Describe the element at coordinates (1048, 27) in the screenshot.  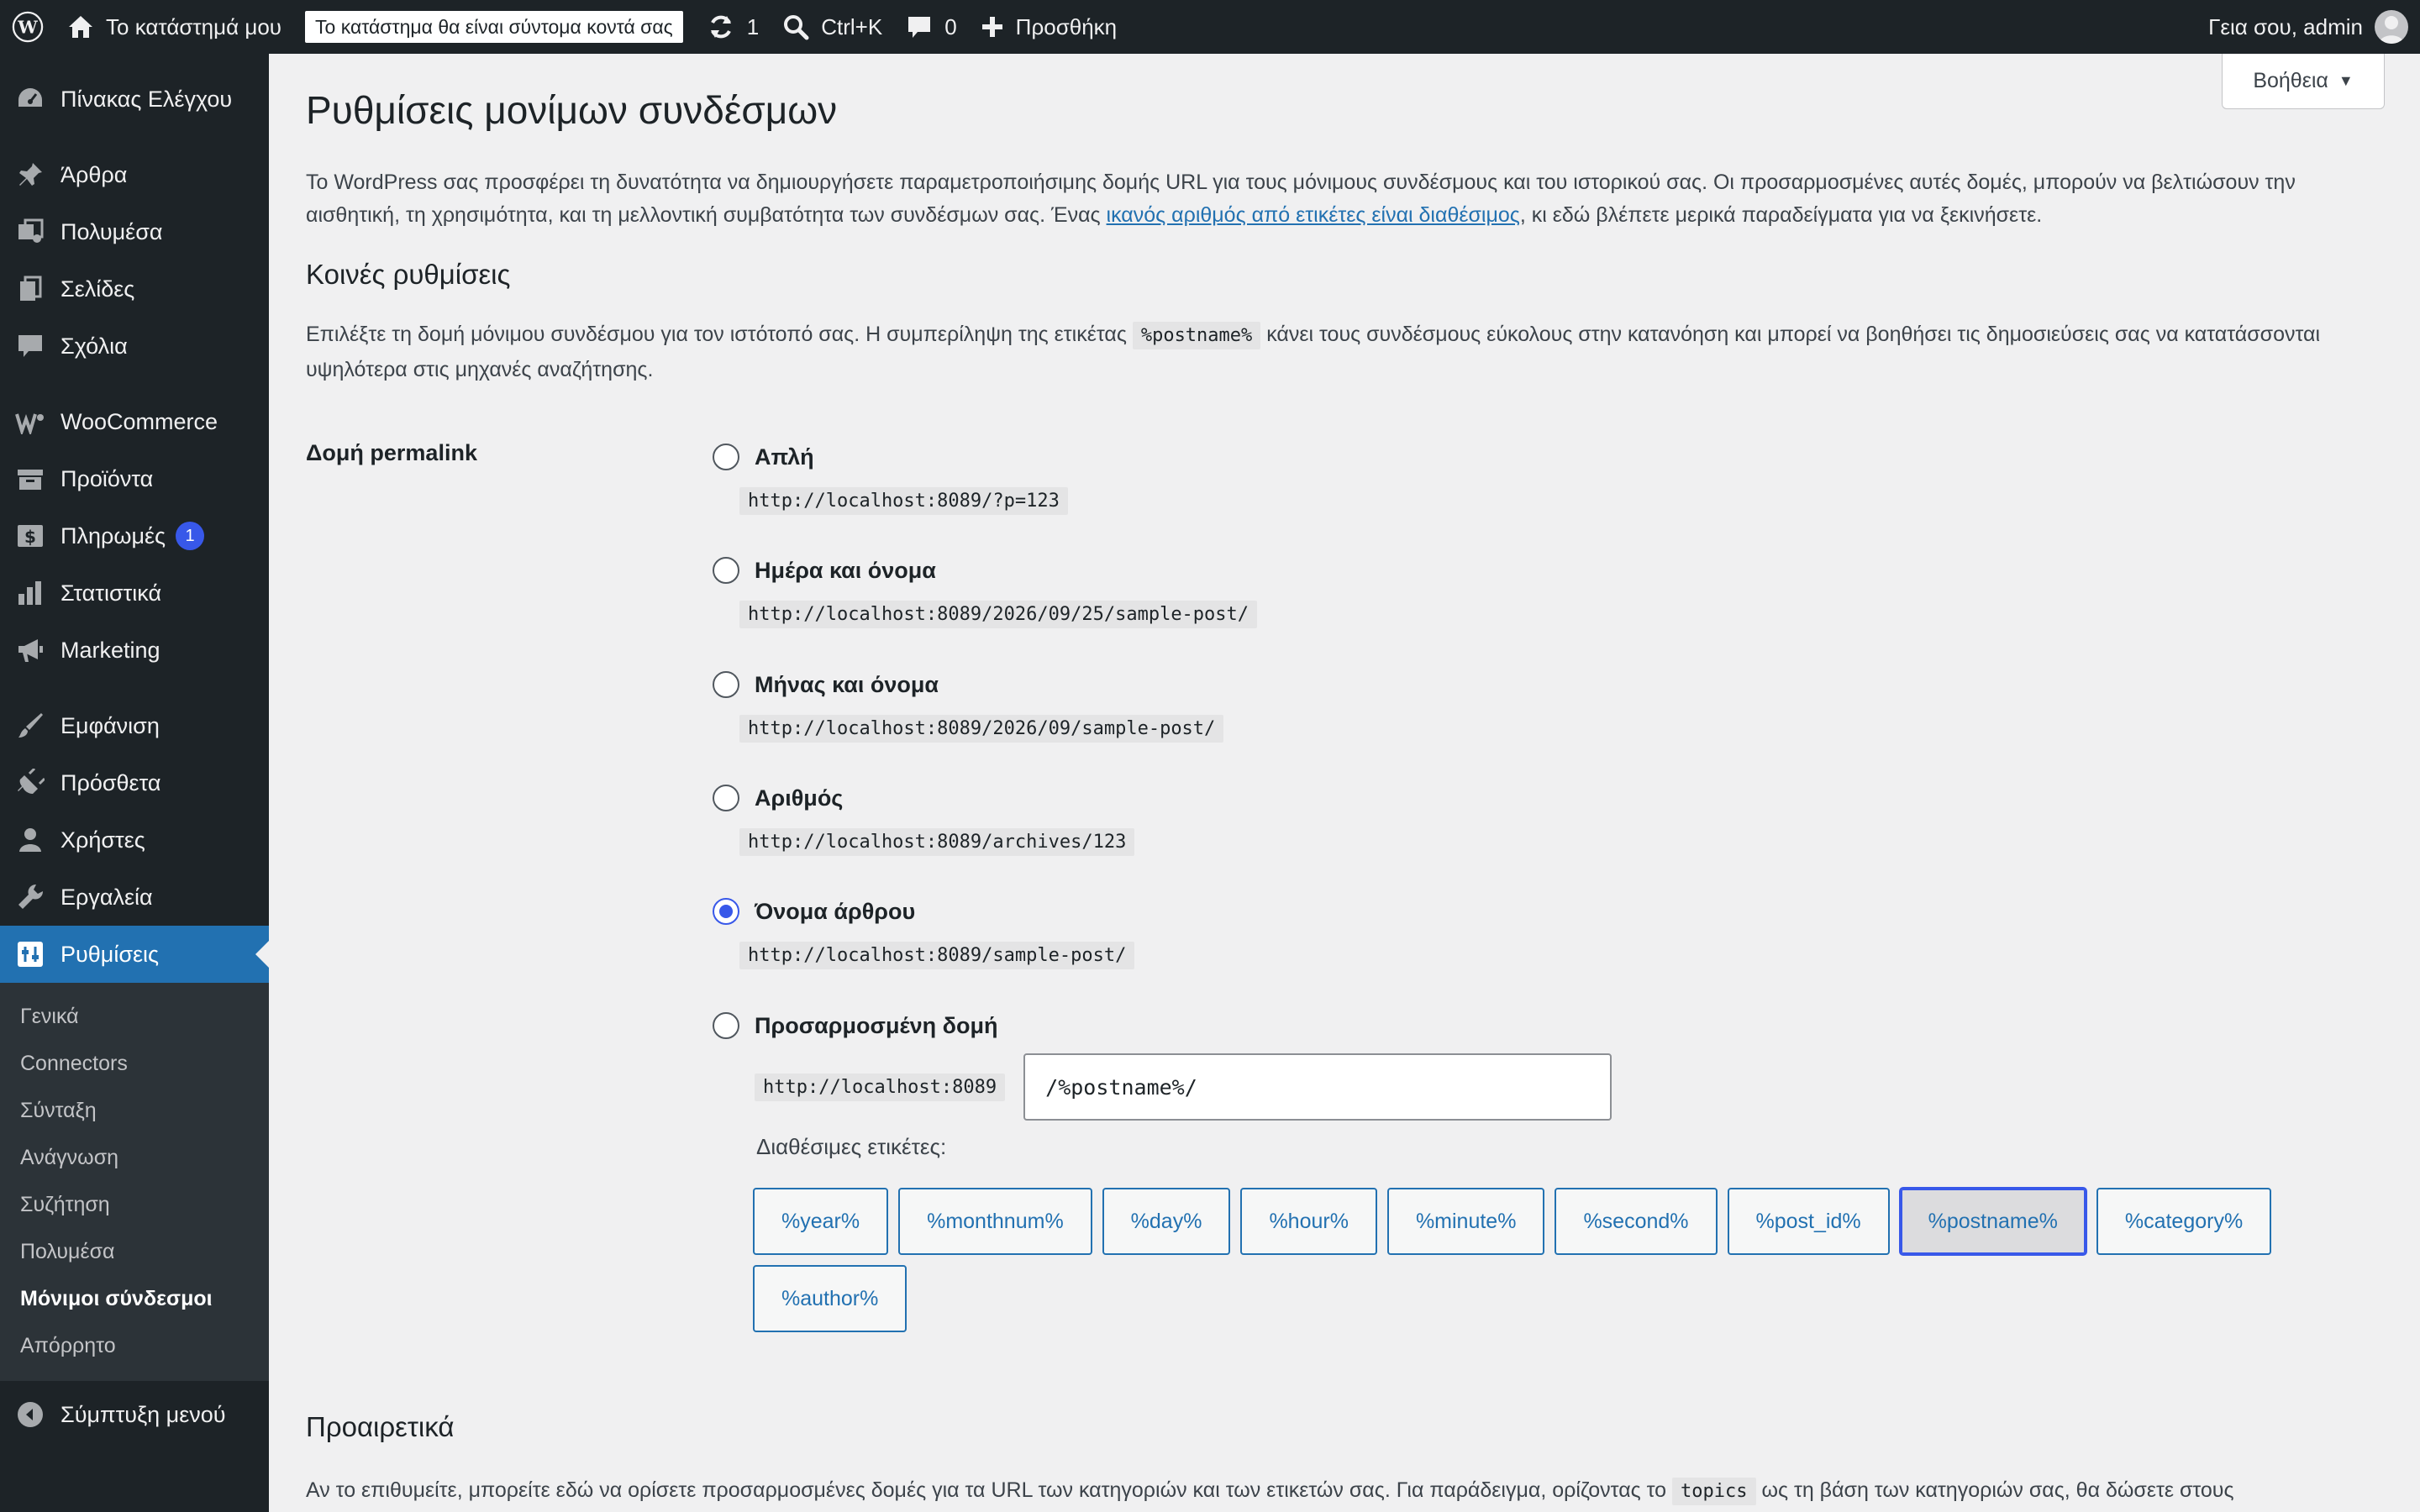
I see `new-content-link: Προσθήκη` at that location.